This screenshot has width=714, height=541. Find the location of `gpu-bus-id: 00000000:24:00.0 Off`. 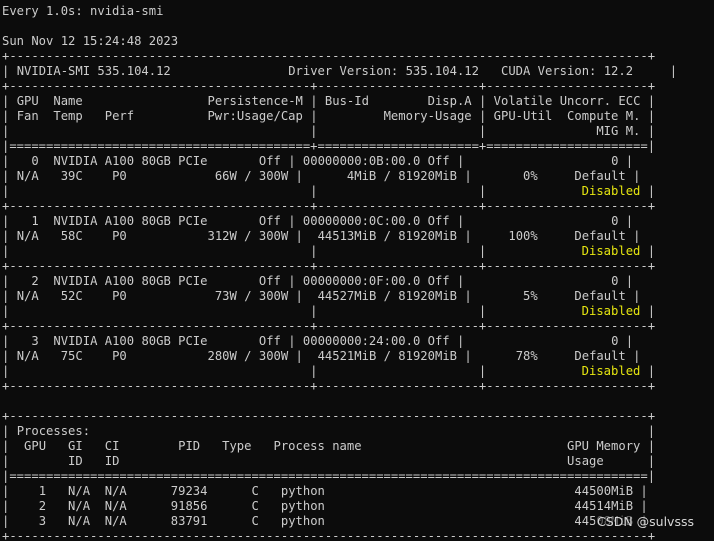

gpu-bus-id: 00000000:24:00.0 Off is located at coordinates (376, 341).